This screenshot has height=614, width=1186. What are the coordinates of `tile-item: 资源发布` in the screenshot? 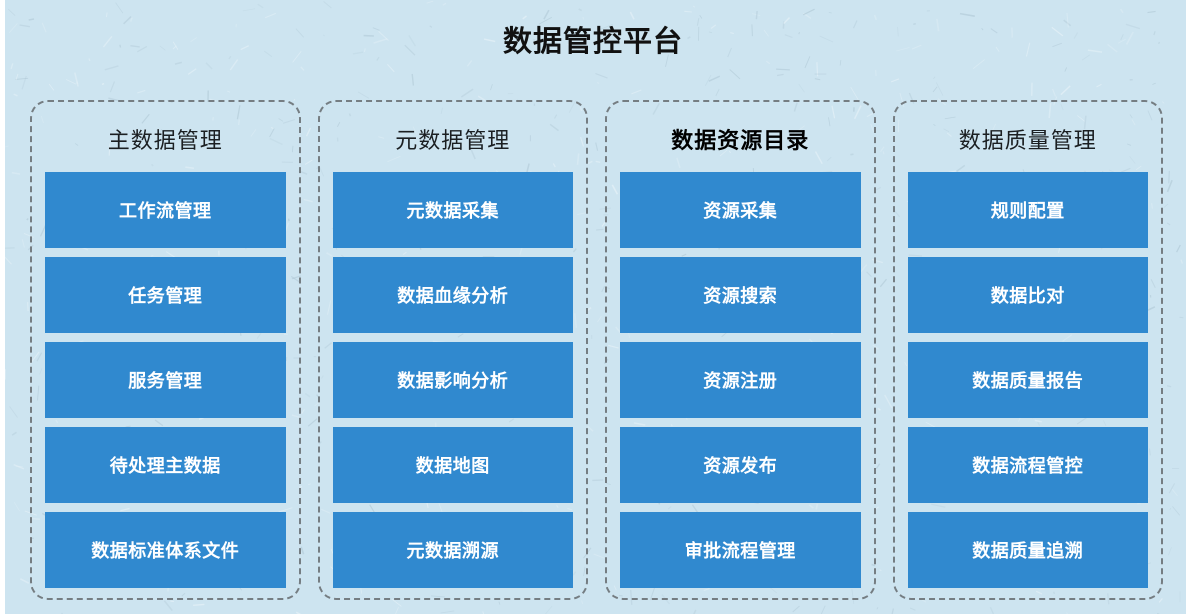 It's located at (740, 465).